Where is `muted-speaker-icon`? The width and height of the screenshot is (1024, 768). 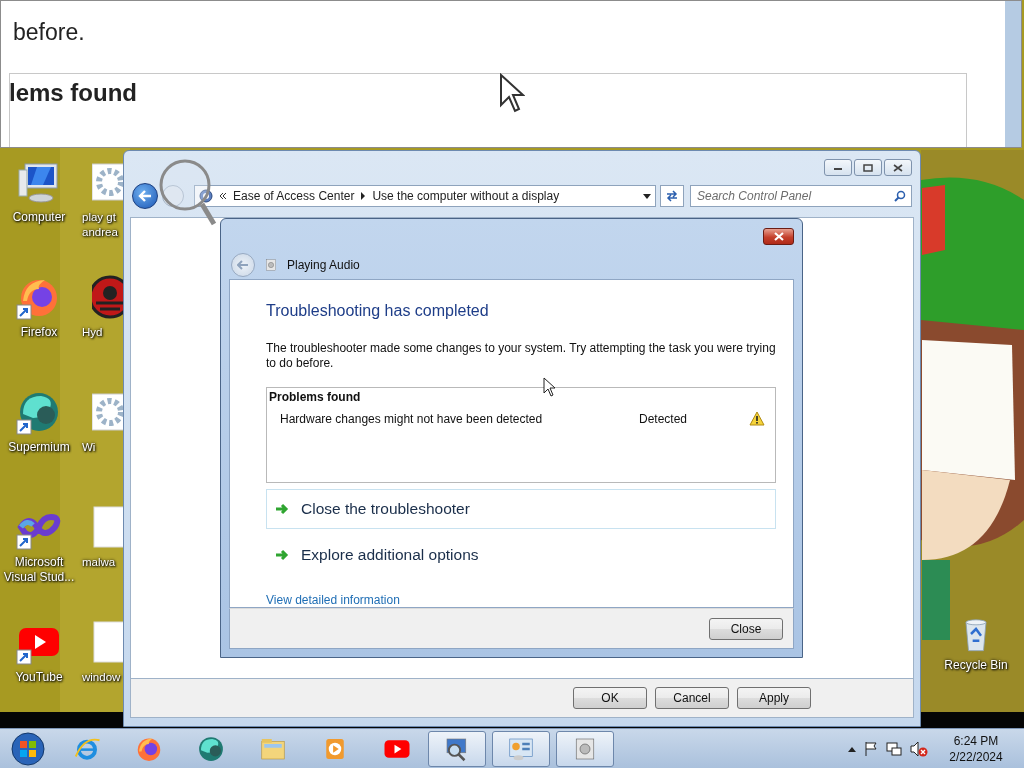 muted-speaker-icon is located at coordinates (919, 749).